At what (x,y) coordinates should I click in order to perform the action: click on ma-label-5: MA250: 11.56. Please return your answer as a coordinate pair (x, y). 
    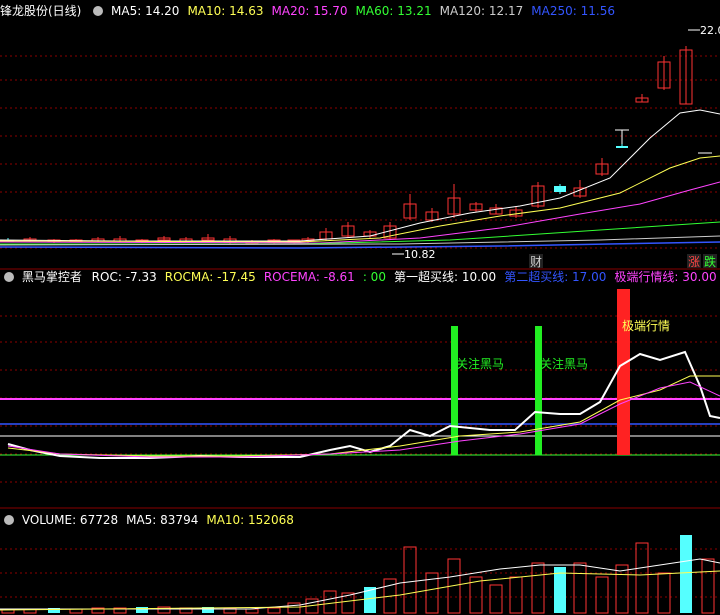
    Looking at the image, I should click on (573, 11).